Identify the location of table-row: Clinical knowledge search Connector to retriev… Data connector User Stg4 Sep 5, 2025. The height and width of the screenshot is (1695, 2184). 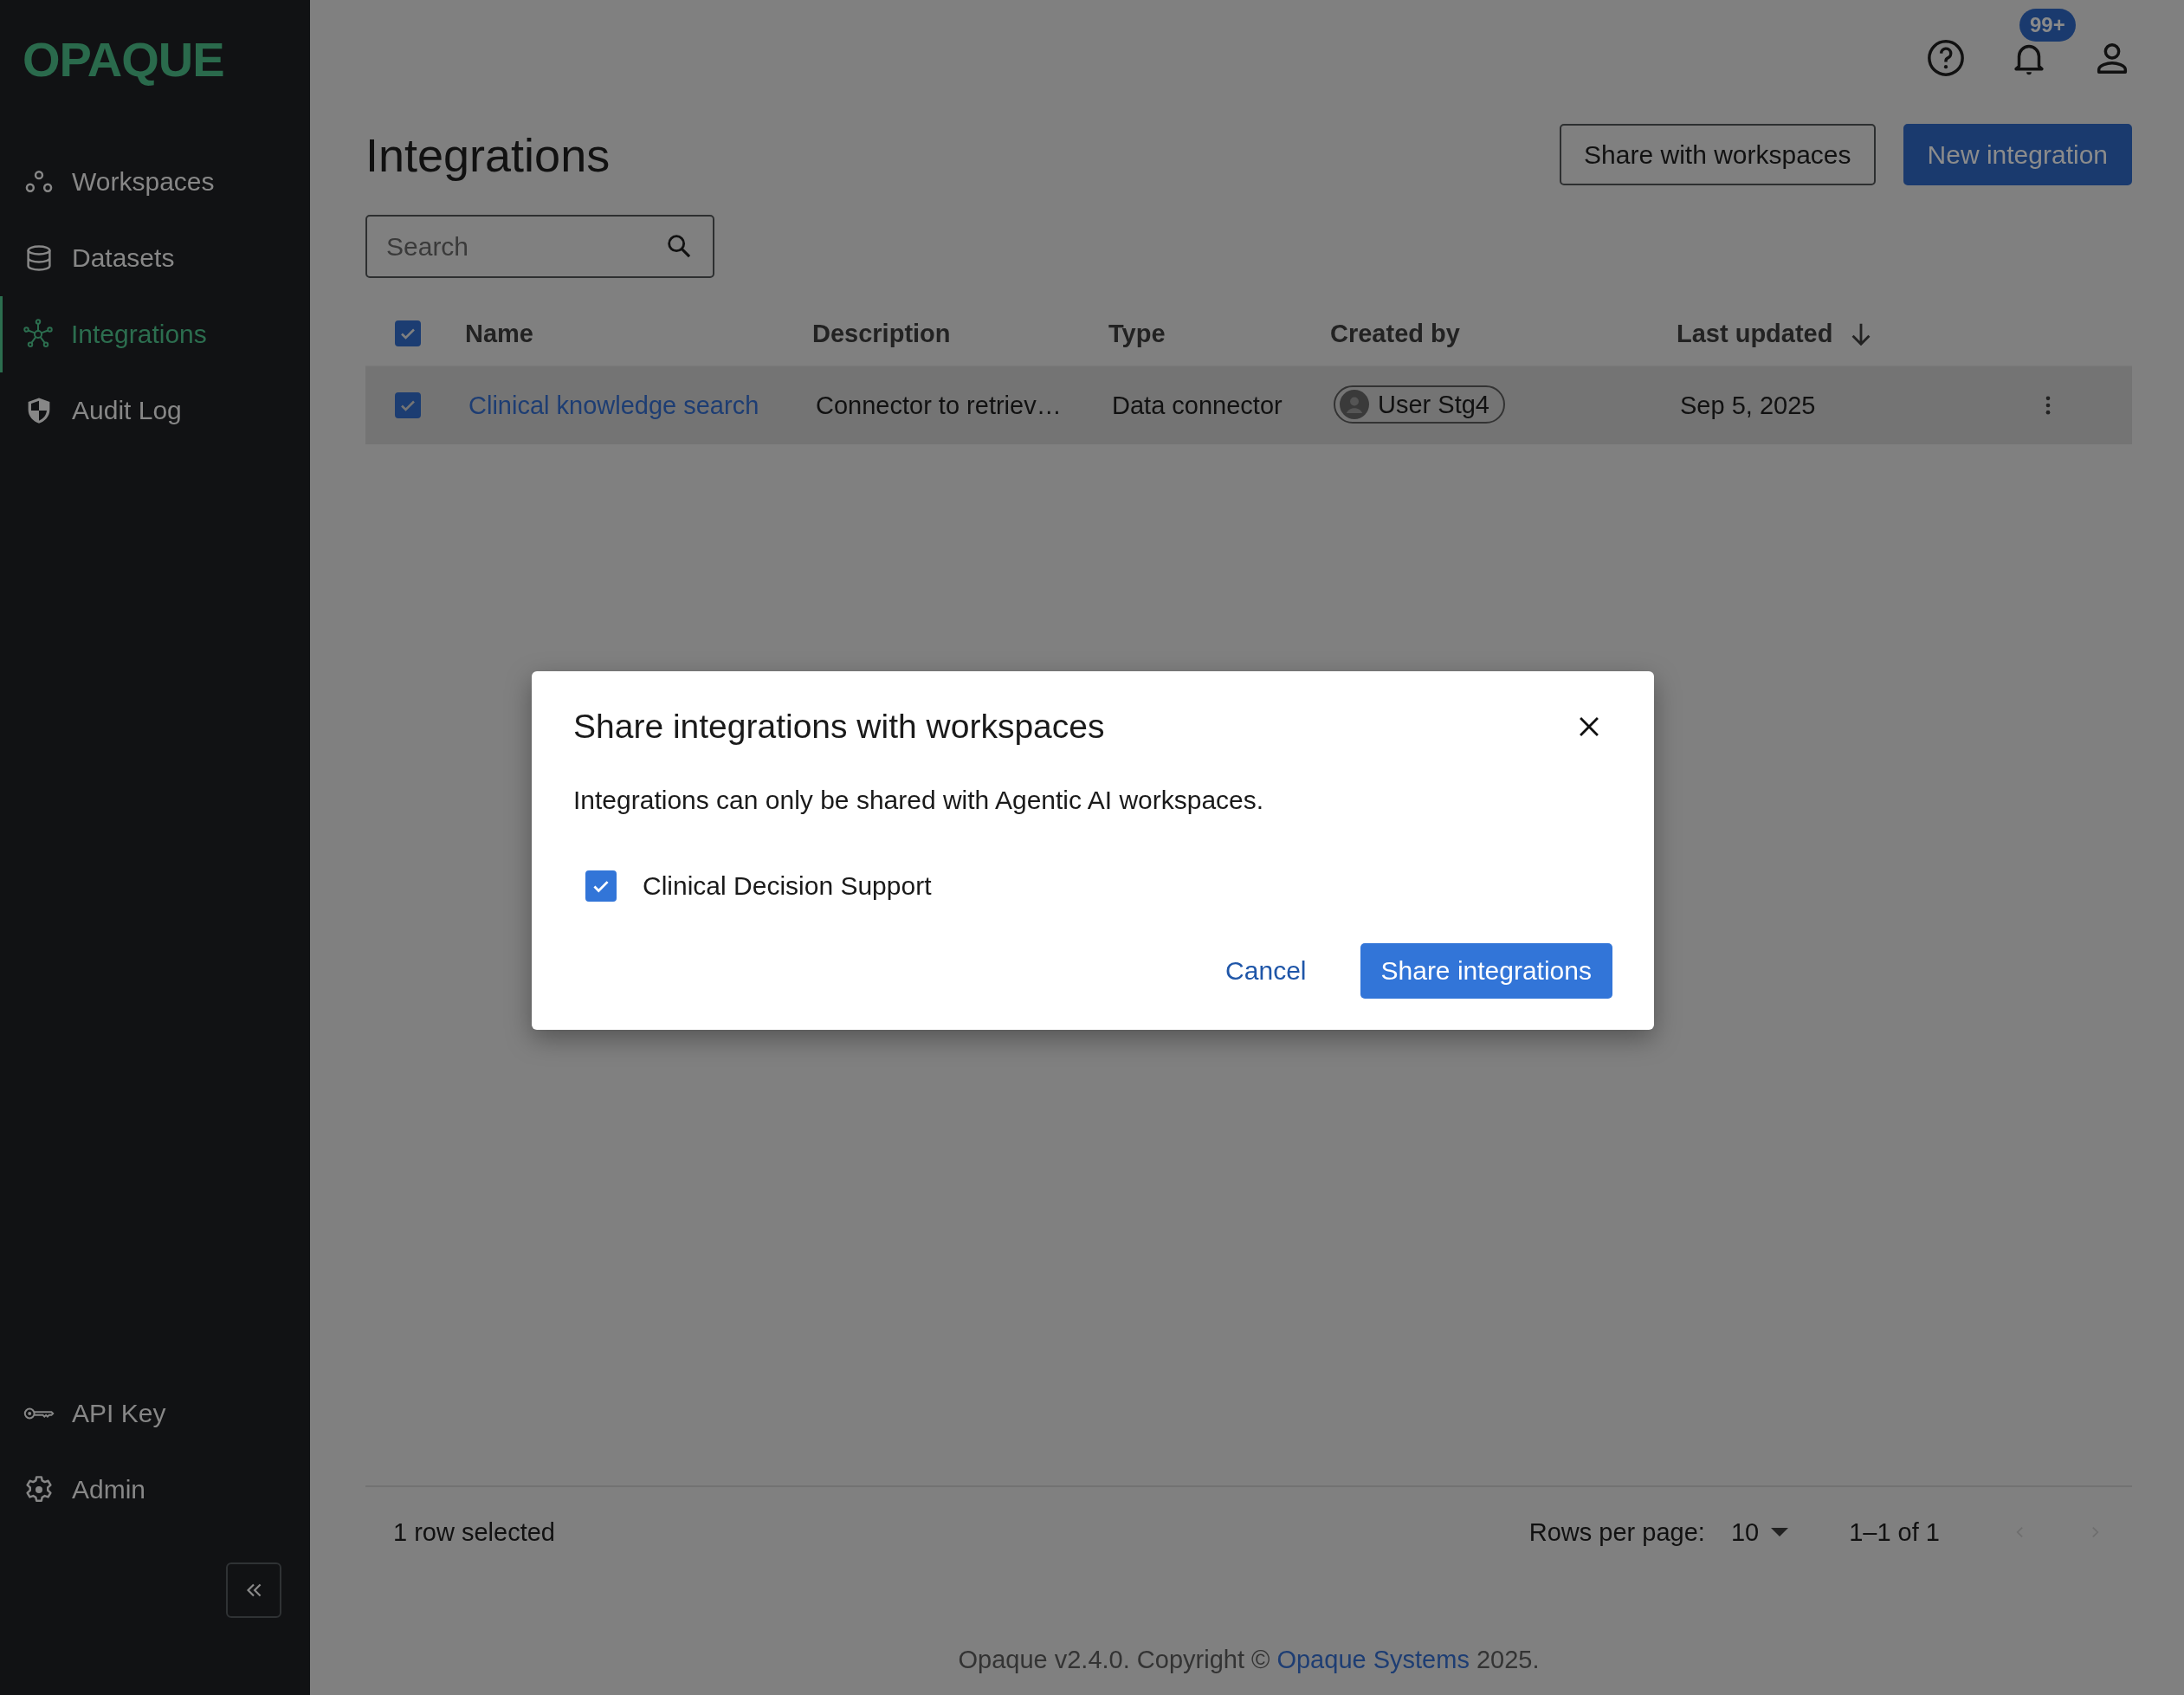
(1248, 405).